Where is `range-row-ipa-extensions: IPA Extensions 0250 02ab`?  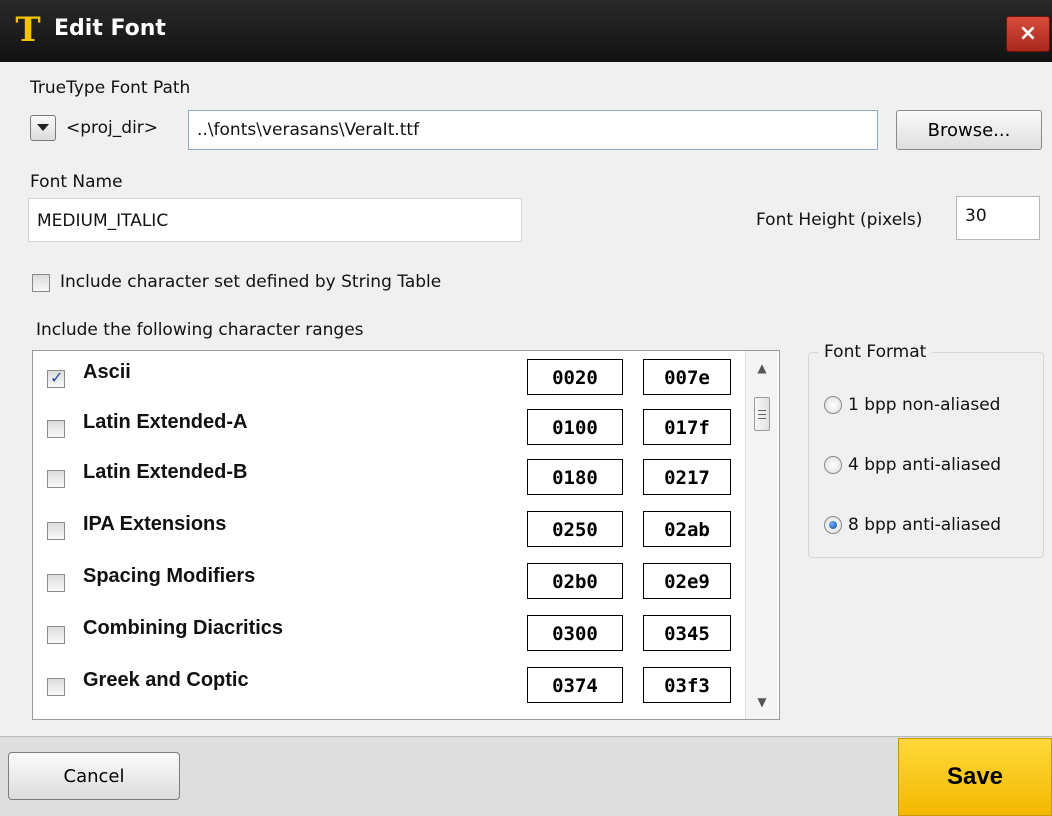 range-row-ipa-extensions: IPA Extensions 0250 02ab is located at coordinates (389, 530).